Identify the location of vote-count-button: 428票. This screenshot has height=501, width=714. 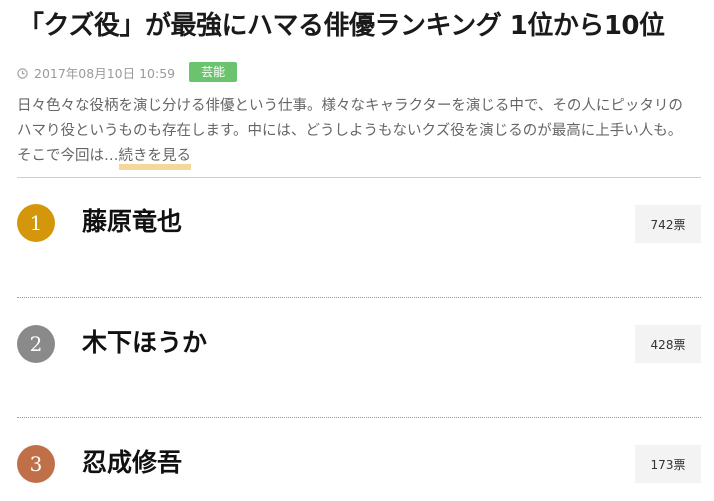
(668, 344).